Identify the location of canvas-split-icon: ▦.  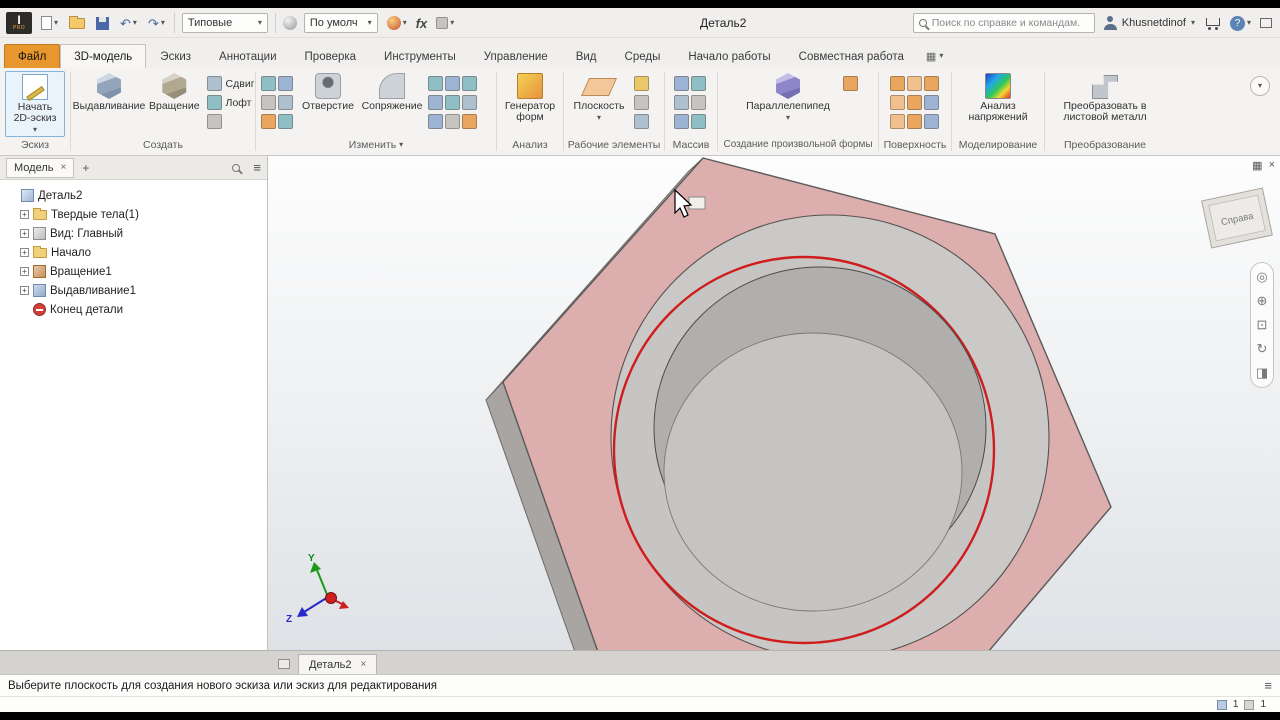
(1257, 165).